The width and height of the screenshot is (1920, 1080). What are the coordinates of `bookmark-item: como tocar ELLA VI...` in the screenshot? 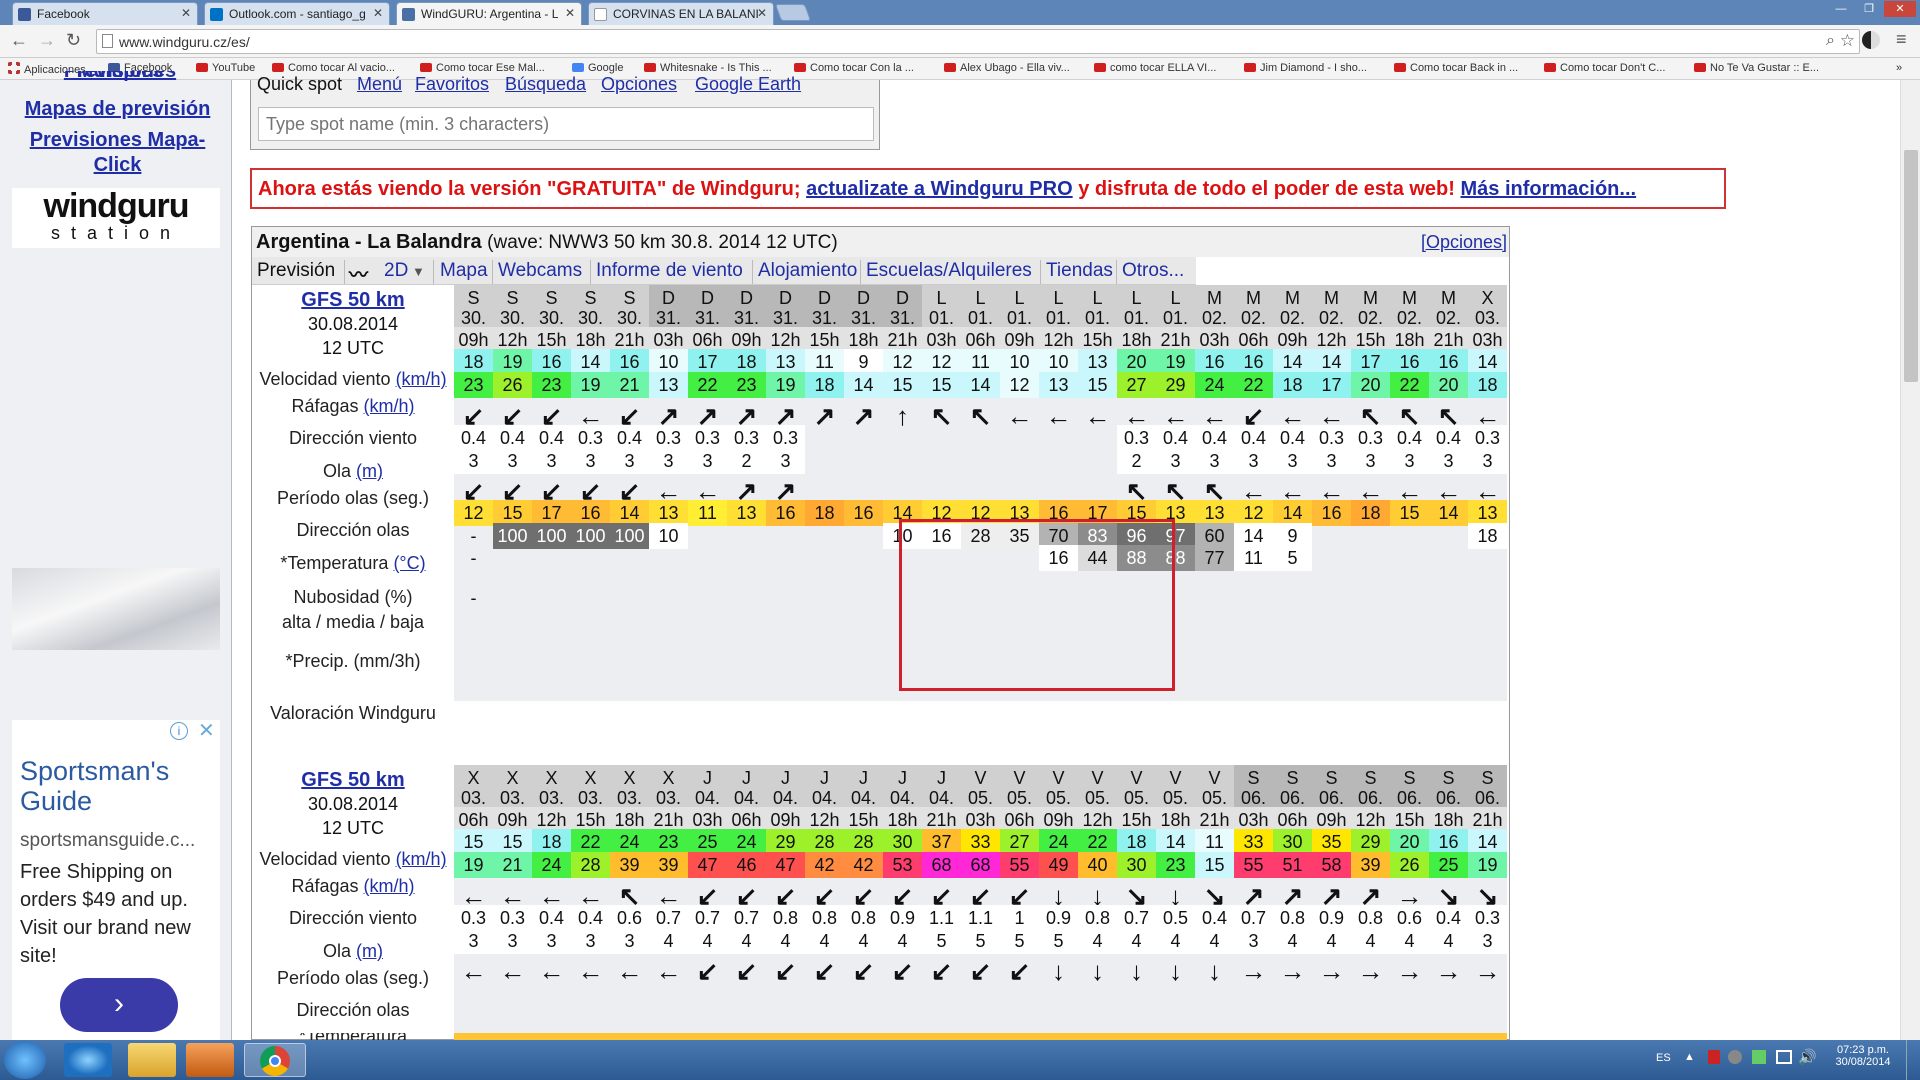 It's located at (1155, 68).